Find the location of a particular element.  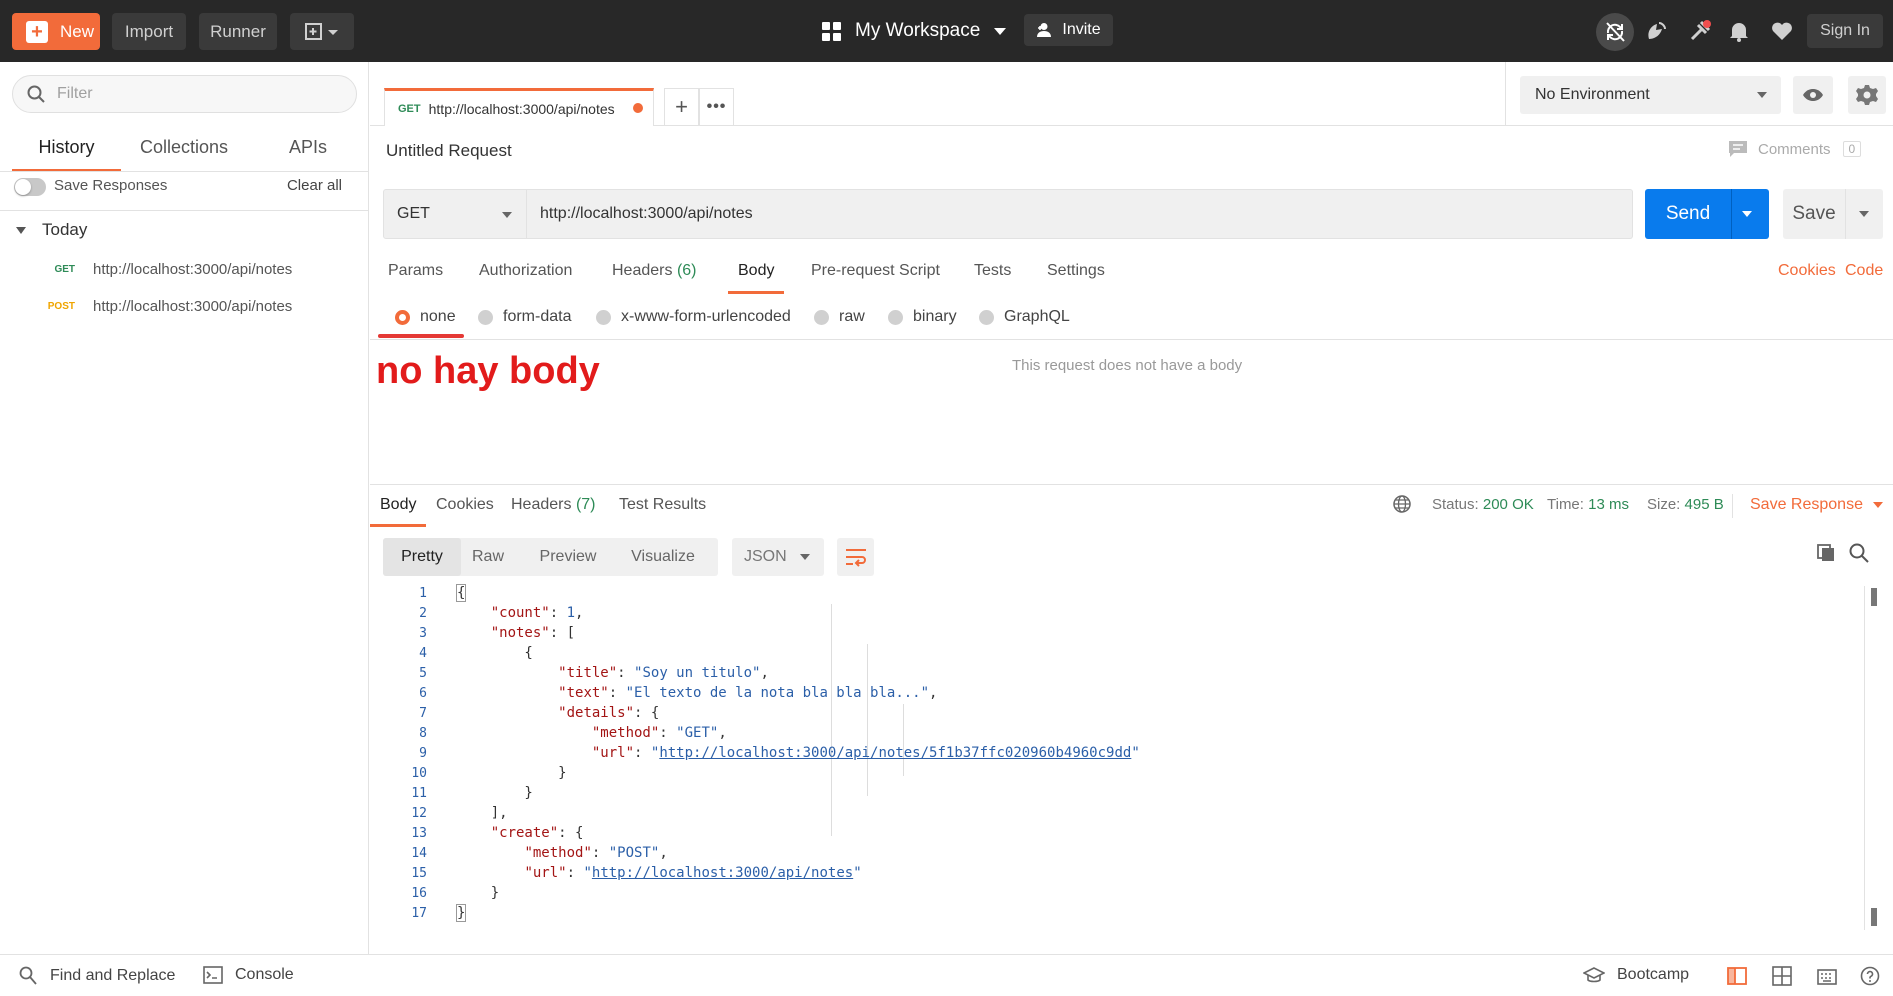

json-link: http://localhost:3000/api/notes is located at coordinates (722, 873).